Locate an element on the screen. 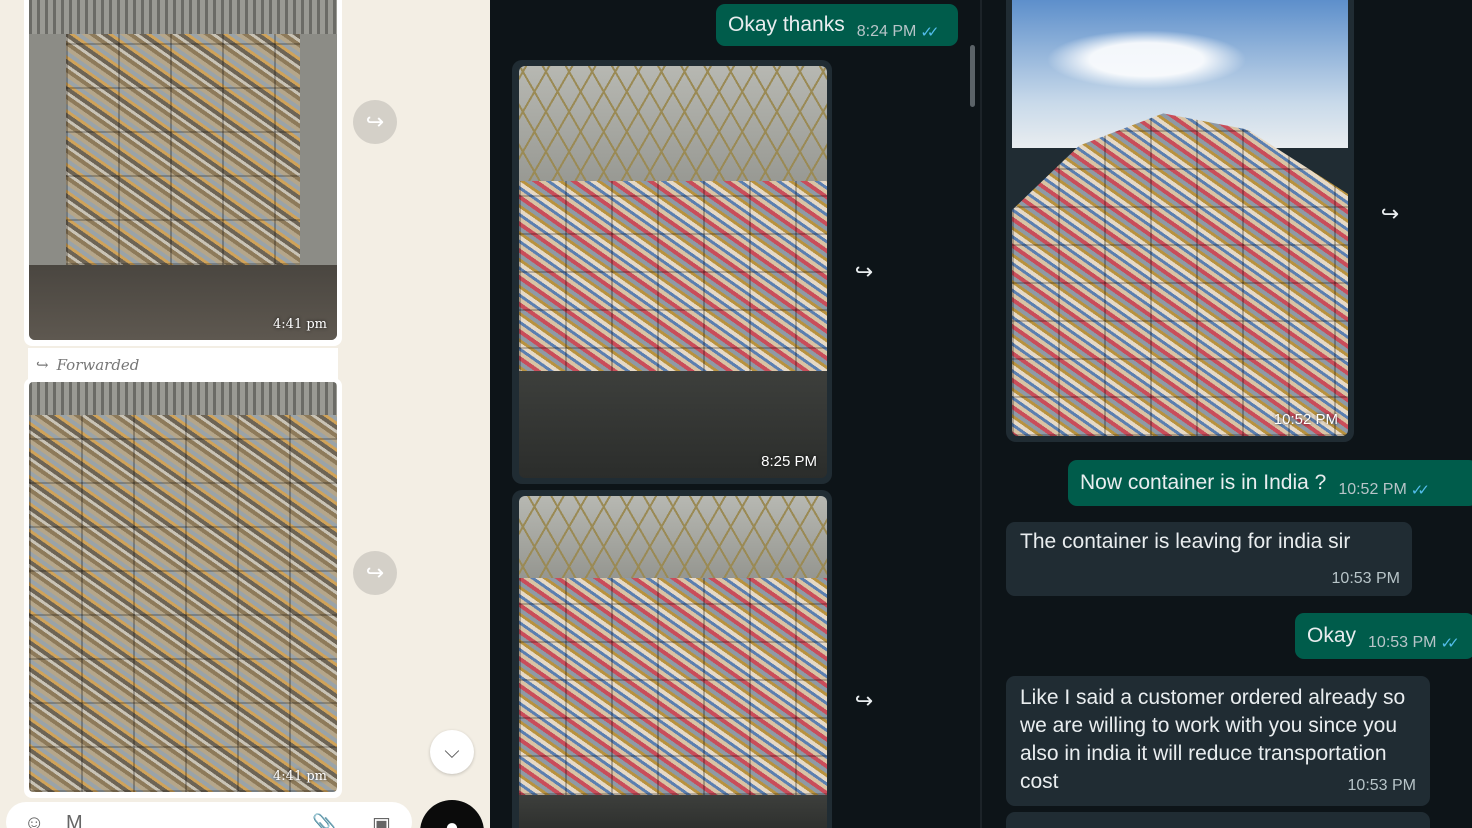 This screenshot has width=1472, height=828. outdoor-bales-photo: 10:52 PM is located at coordinates (1180, 218).